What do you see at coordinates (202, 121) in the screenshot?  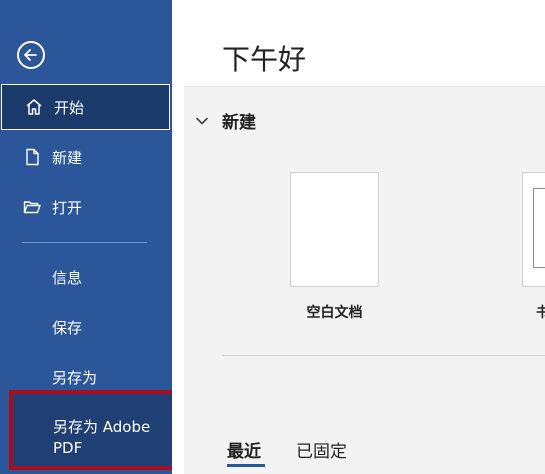 I see `chevron-down-icon` at bounding box center [202, 121].